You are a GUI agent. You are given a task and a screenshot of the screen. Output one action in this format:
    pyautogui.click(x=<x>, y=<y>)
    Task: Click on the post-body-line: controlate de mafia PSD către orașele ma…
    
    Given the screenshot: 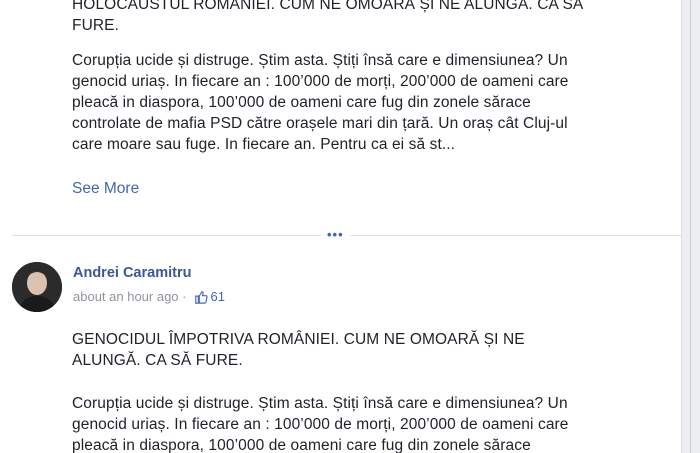 What is the action you would take?
    pyautogui.click(x=320, y=123)
    